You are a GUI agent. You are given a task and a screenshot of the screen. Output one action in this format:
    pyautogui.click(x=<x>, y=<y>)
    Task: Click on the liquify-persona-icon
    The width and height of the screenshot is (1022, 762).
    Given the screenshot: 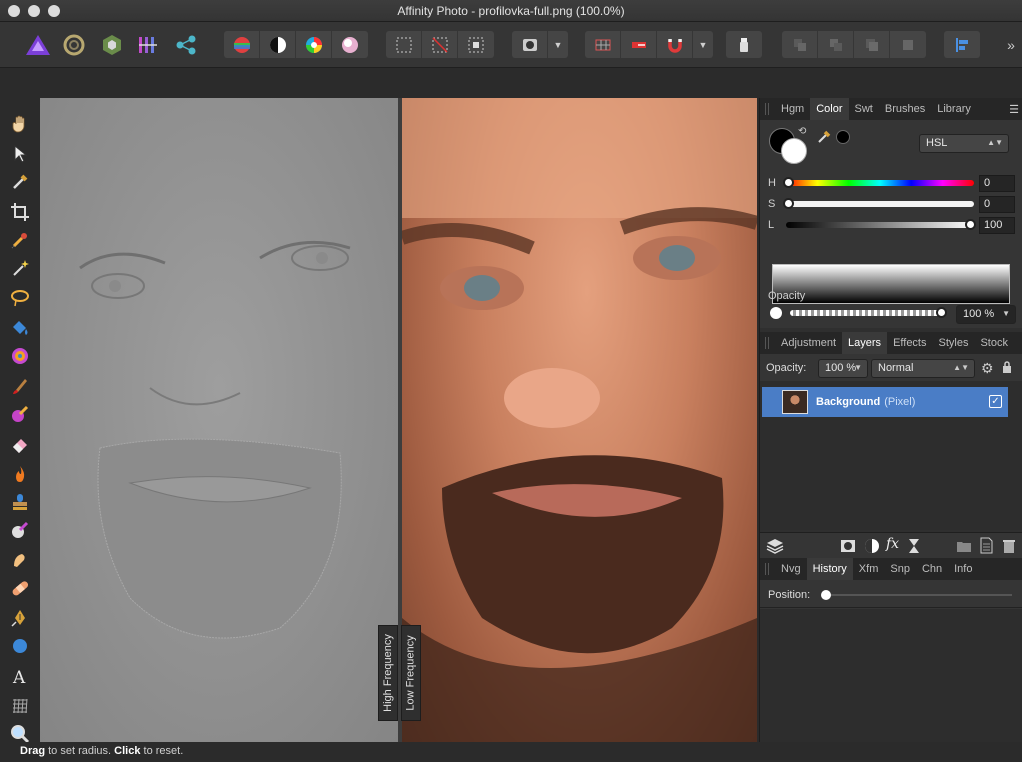 What is the action you would take?
    pyautogui.click(x=74, y=45)
    